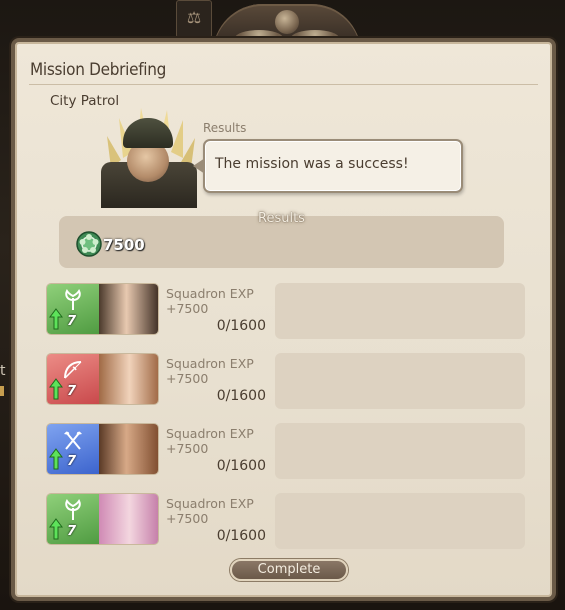 The width and height of the screenshot is (565, 610). I want to click on window-title: Mission Debriefing, so click(98, 70).